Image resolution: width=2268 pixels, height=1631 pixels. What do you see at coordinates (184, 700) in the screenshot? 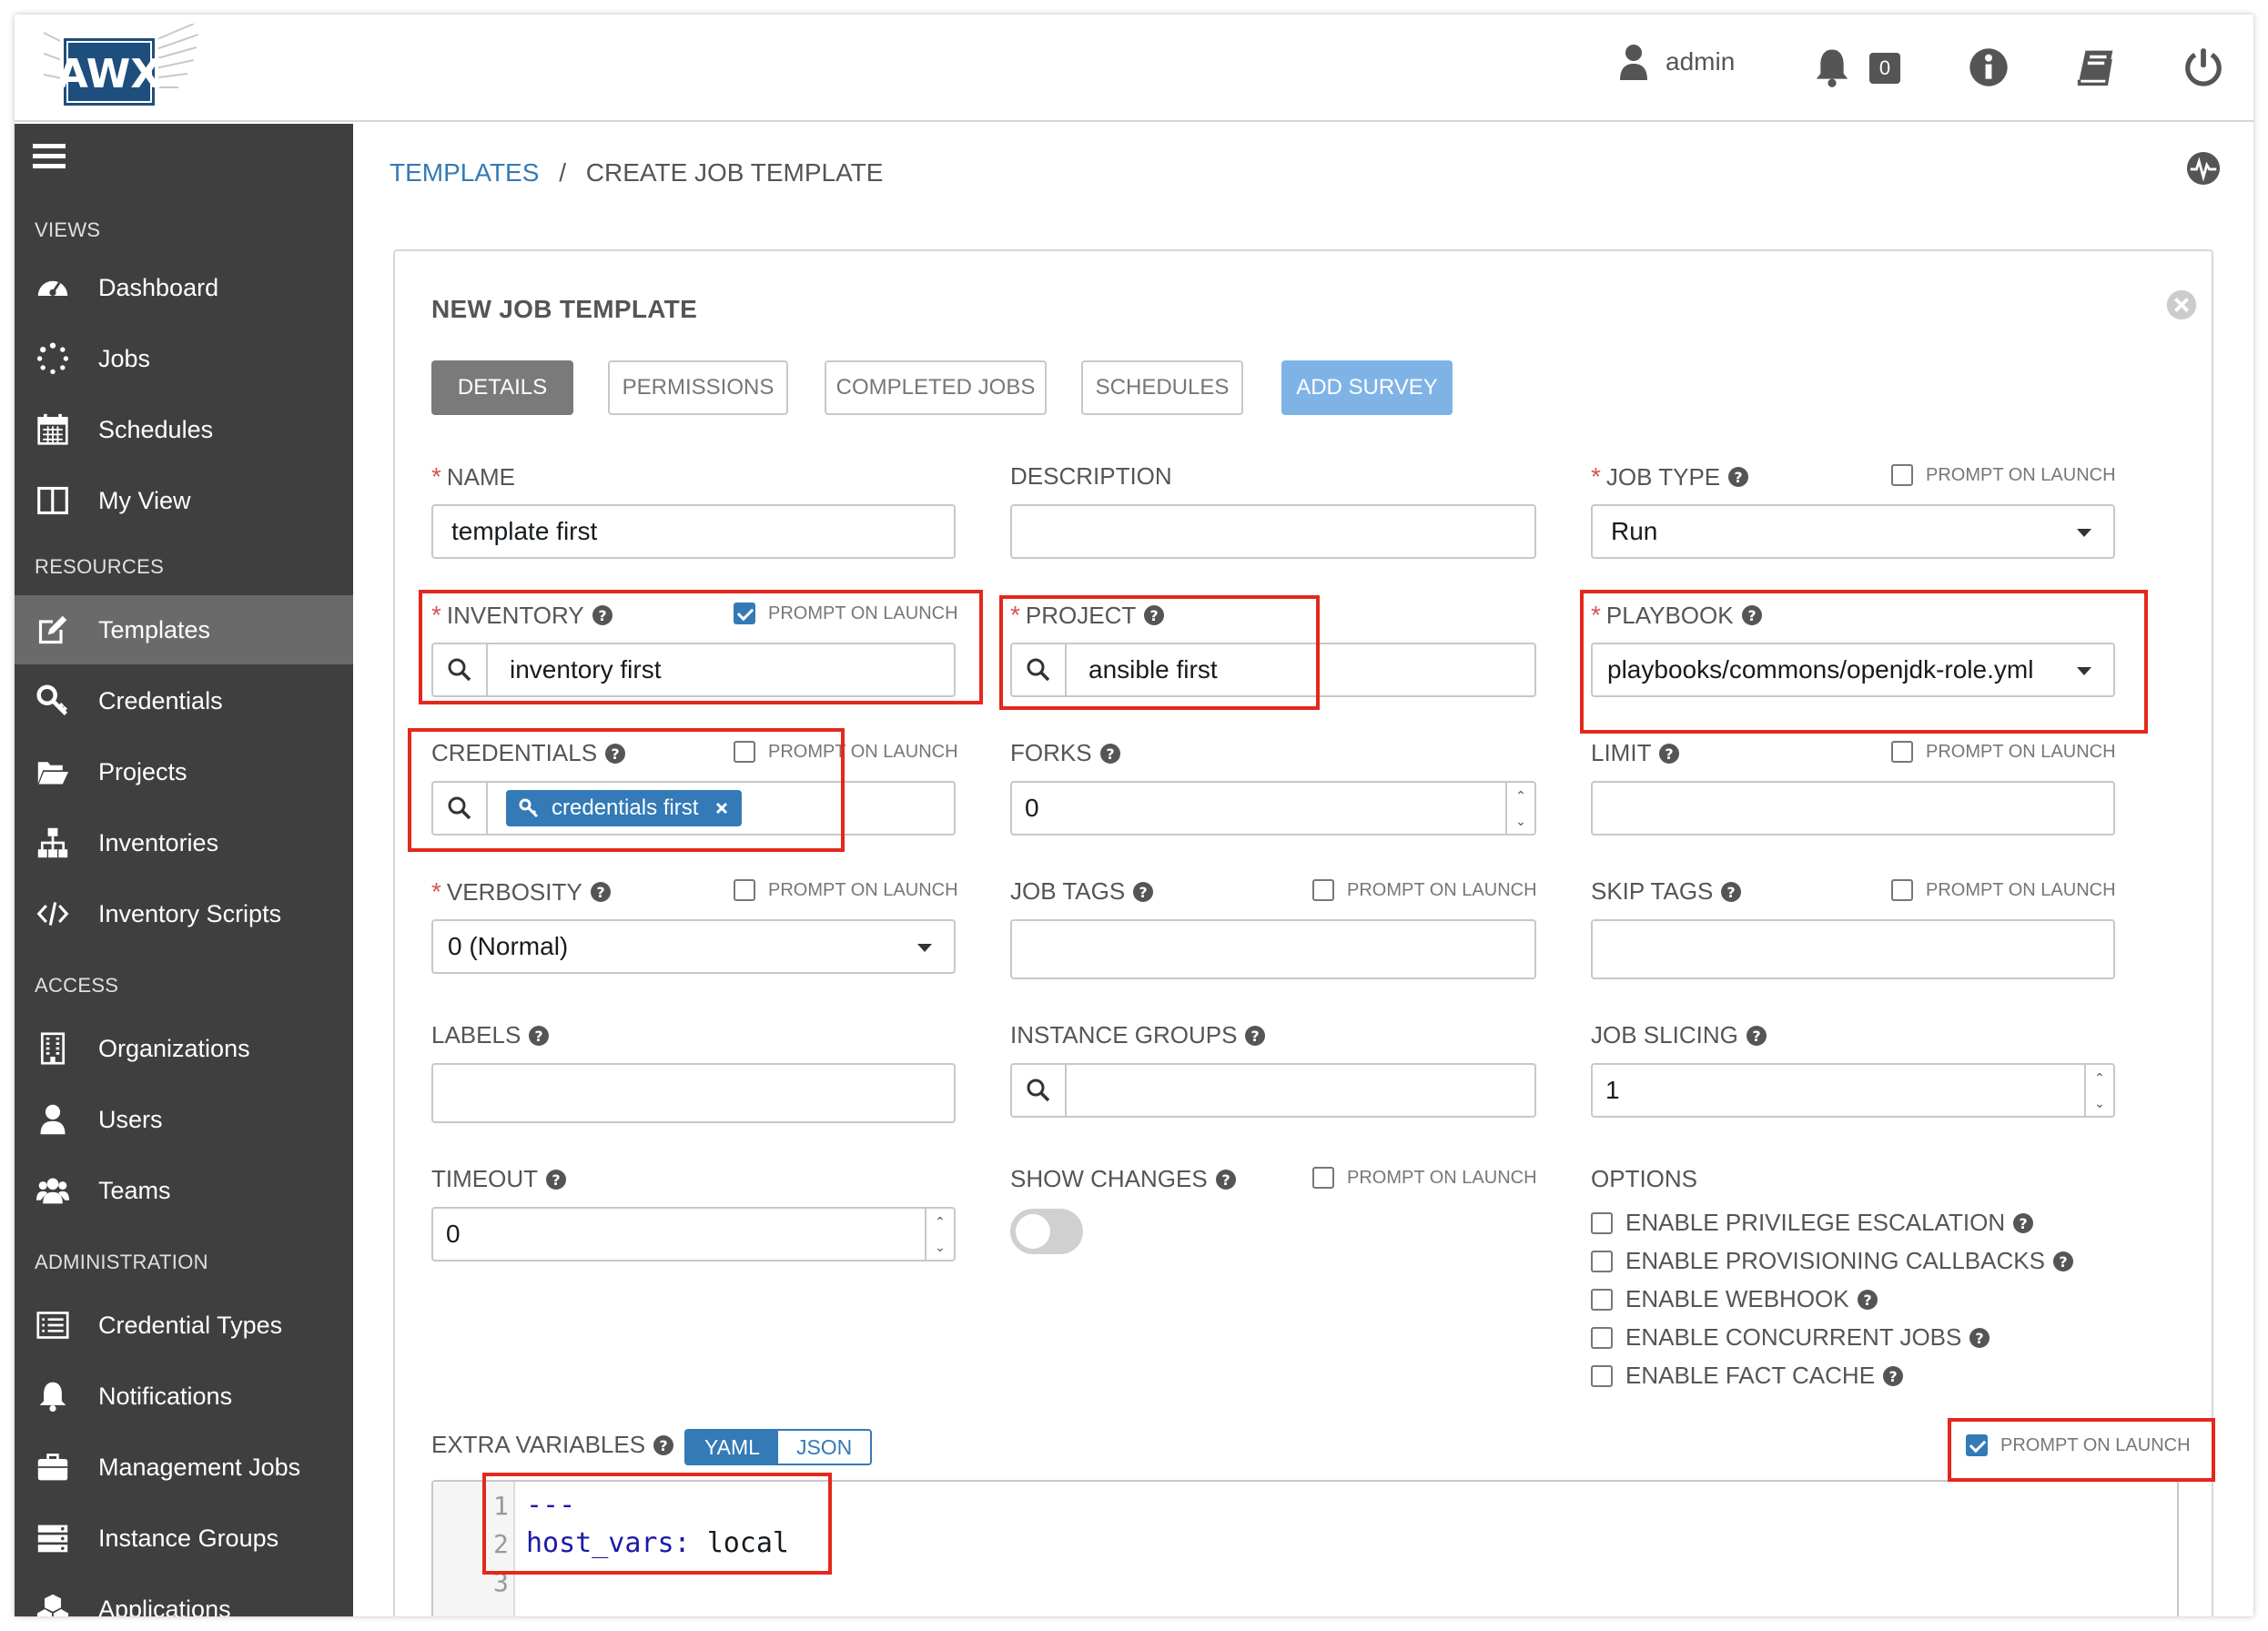
I see `sidebar-item-credentials: Credentials` at bounding box center [184, 700].